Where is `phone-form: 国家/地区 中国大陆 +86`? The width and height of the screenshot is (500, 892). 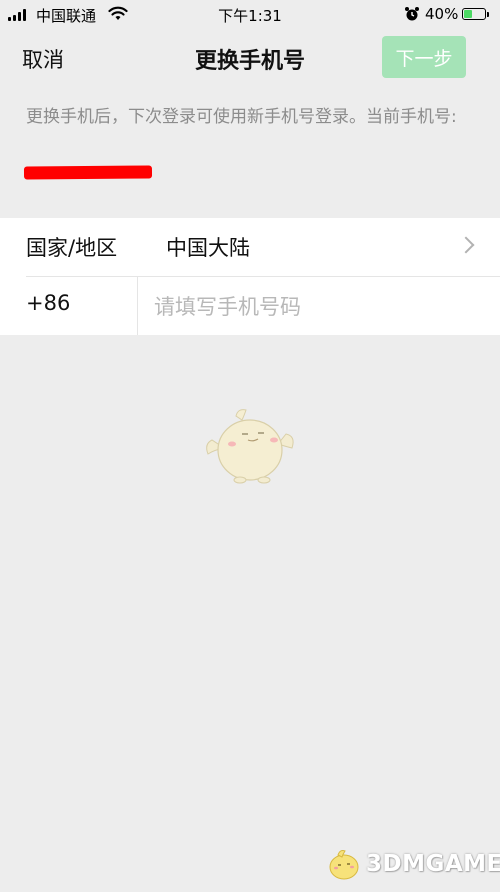 phone-form: 国家/地区 中国大陆 +86 is located at coordinates (250, 276).